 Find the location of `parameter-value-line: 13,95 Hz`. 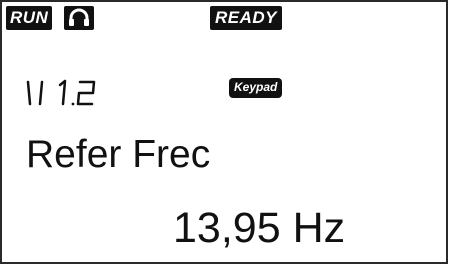

parameter-value-line: 13,95 Hz is located at coordinates (259, 228).